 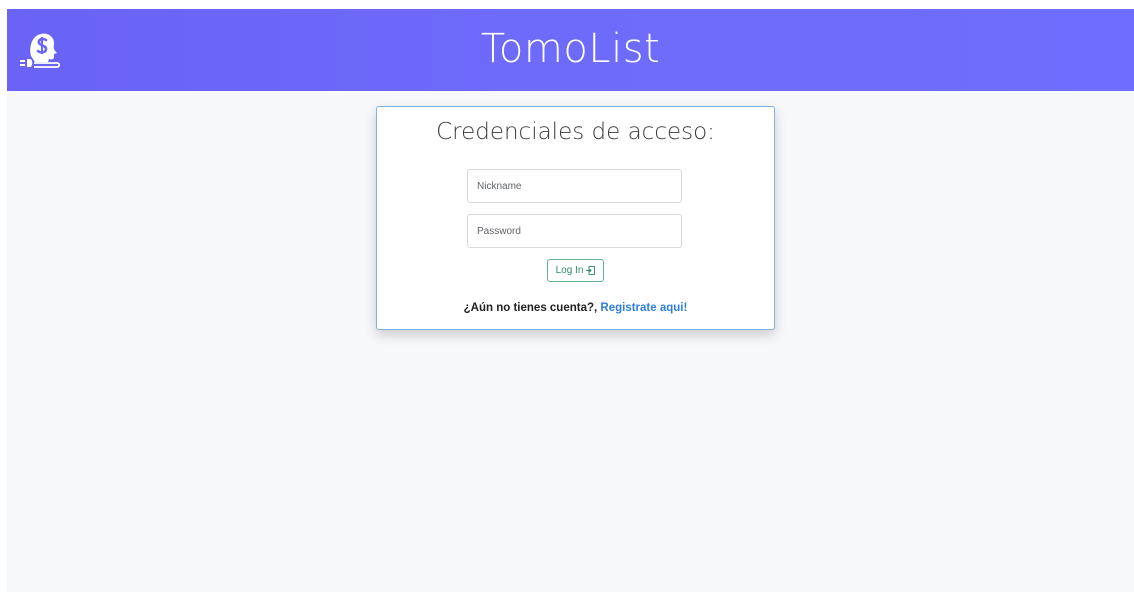 I want to click on register-prompt-text: ¿Aún no tienes cuenta?,, so click(x=530, y=308).